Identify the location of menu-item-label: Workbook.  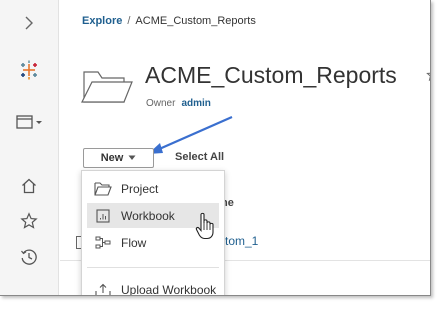
(148, 215).